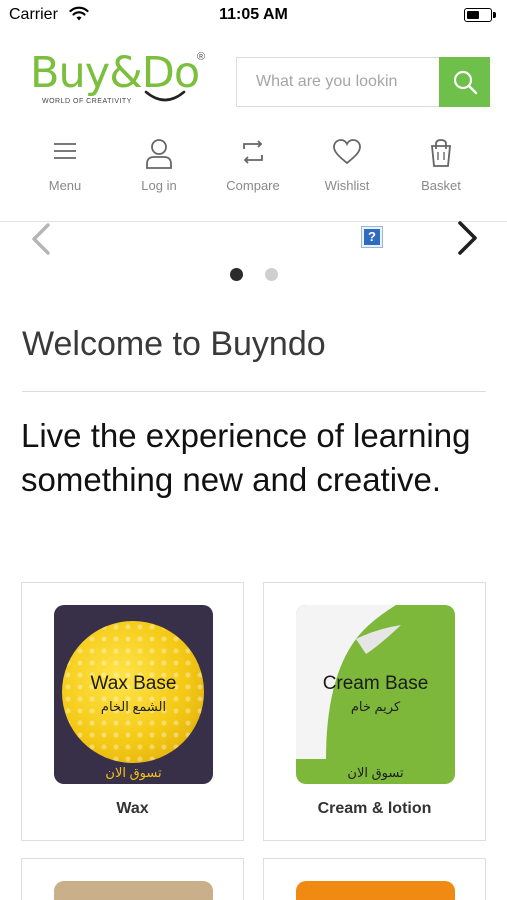 The image size is (507, 900). I want to click on search-bar, so click(363, 82).